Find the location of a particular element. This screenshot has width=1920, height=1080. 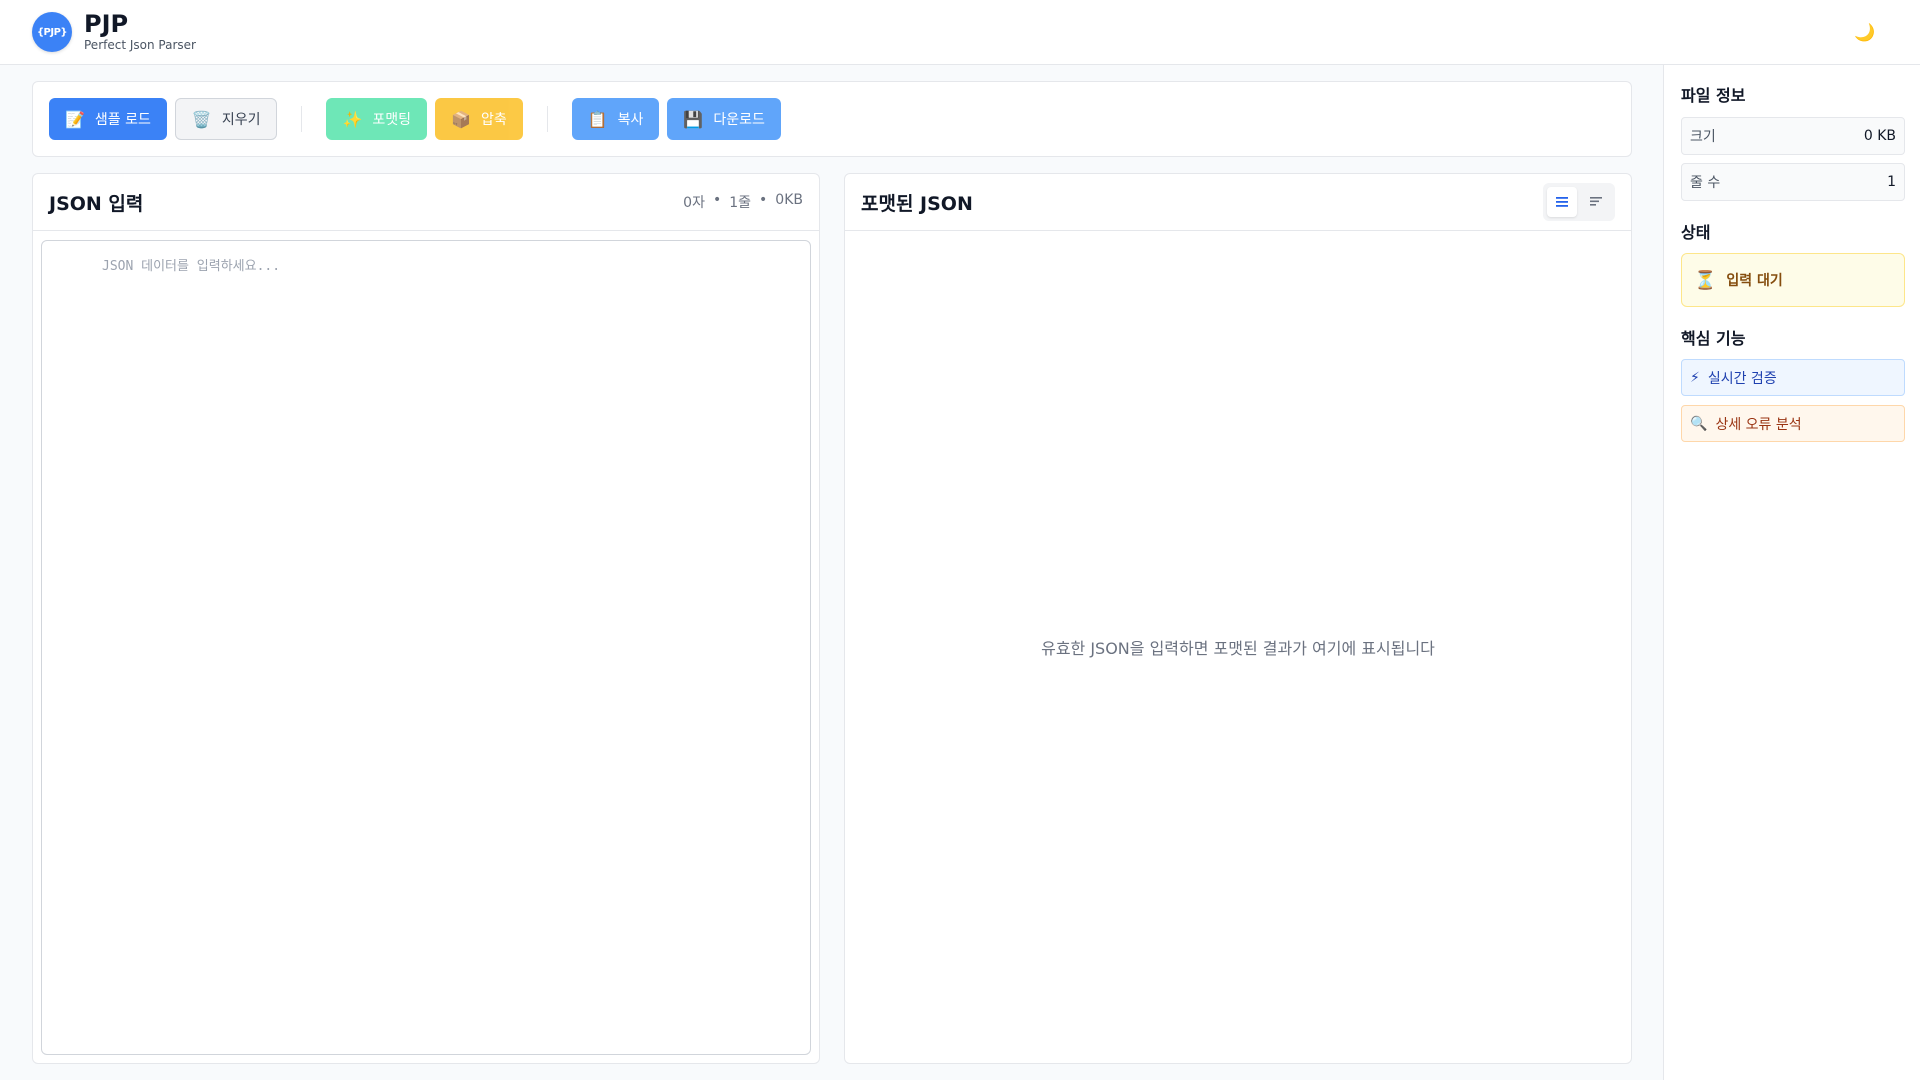

output-panel-title: 포맷된 JSON is located at coordinates (917, 203).